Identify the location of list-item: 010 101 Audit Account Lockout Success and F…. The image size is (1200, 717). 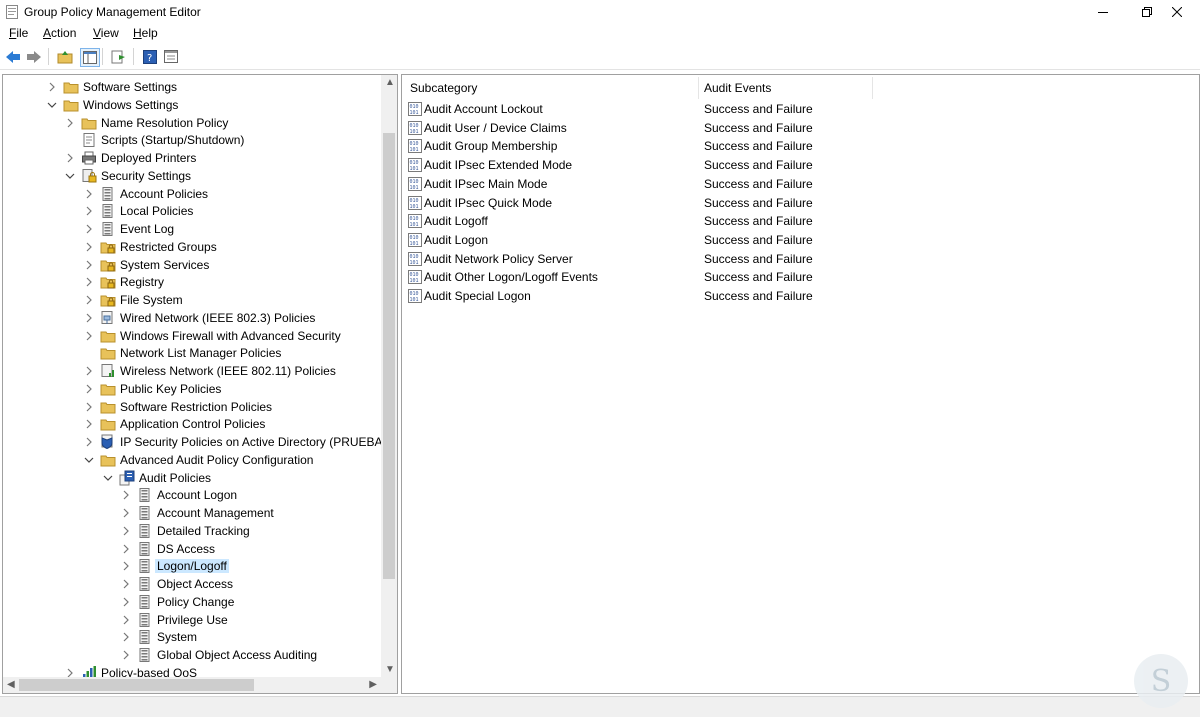
(797, 109).